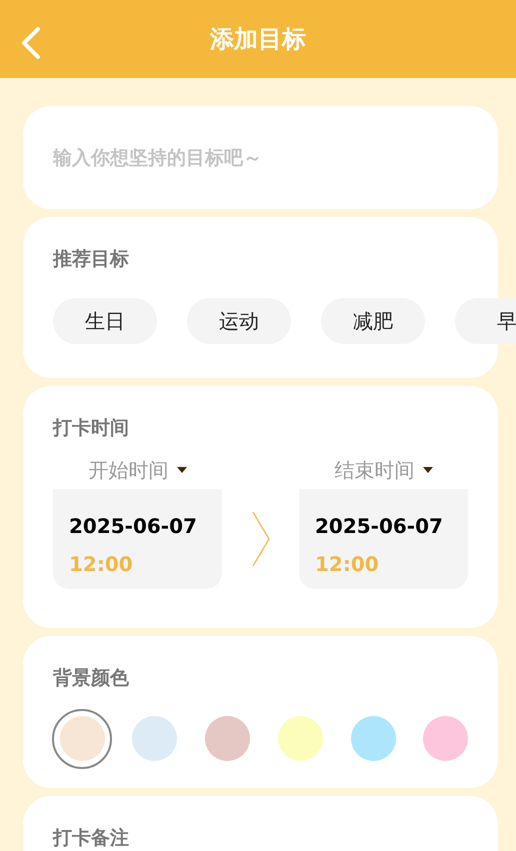 The width and height of the screenshot is (516, 851). What do you see at coordinates (91, 259) in the screenshot?
I see `section-title: 推荐目标` at bounding box center [91, 259].